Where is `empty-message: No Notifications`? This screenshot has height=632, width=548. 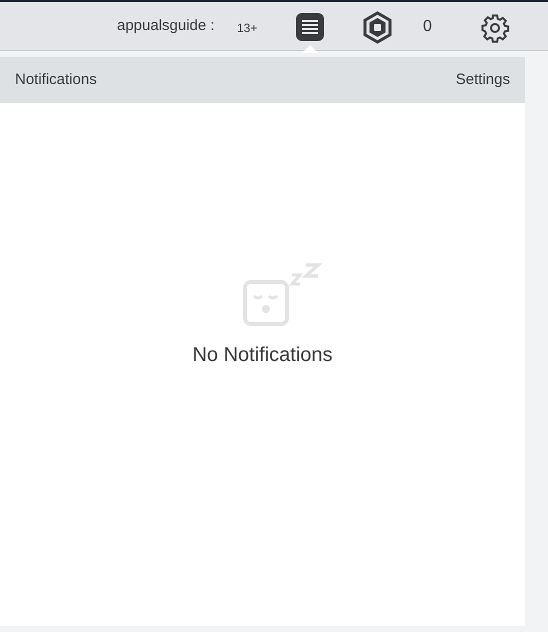
empty-message: No Notifications is located at coordinates (262, 355).